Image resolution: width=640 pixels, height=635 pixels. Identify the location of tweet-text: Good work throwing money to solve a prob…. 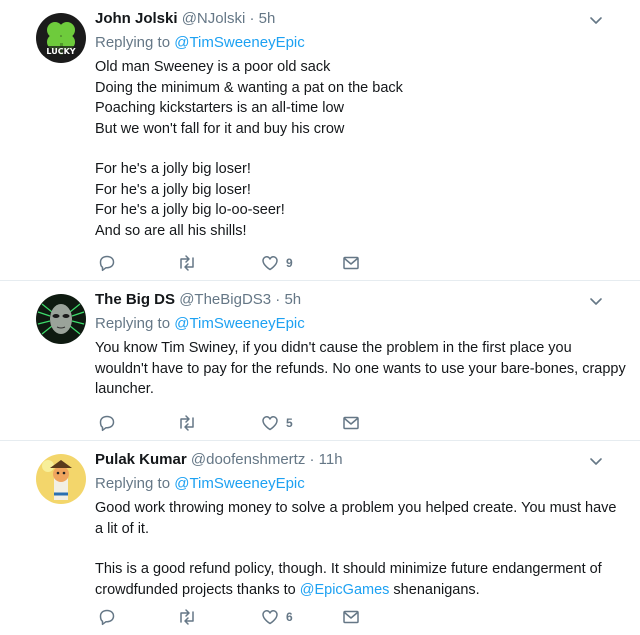
(360, 549).